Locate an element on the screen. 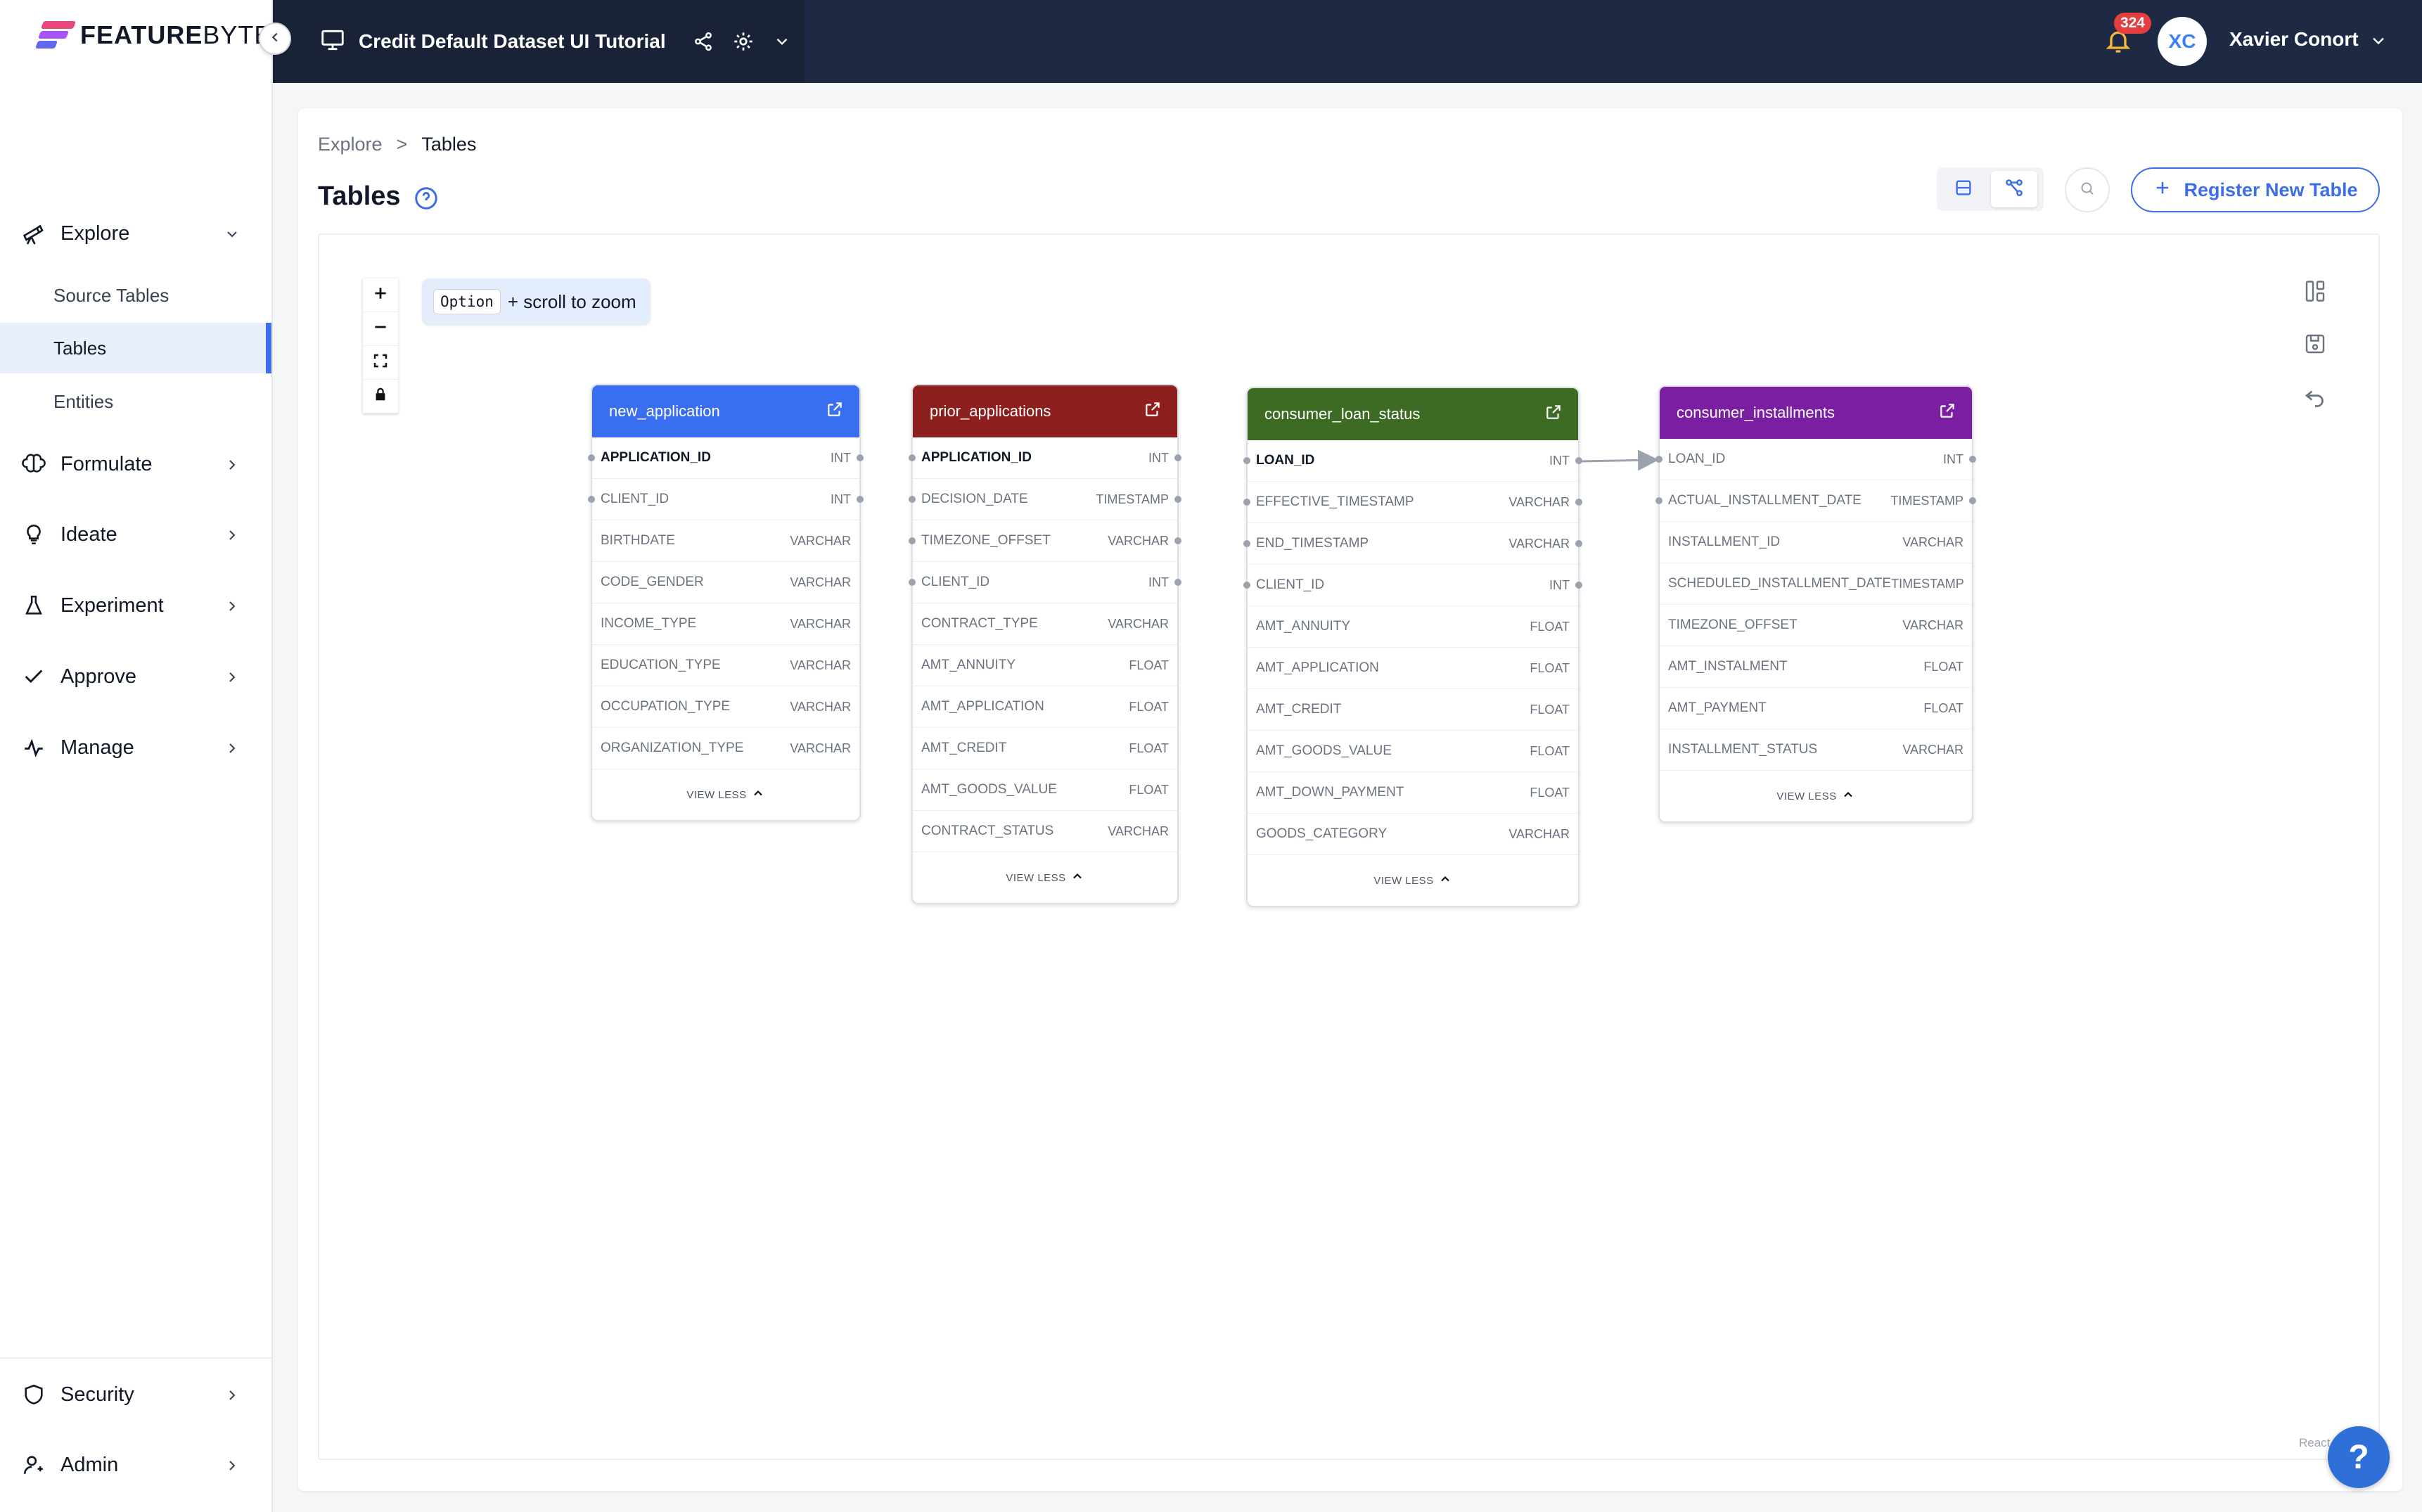  table-node-header: consumer_installments is located at coordinates (1816, 413).